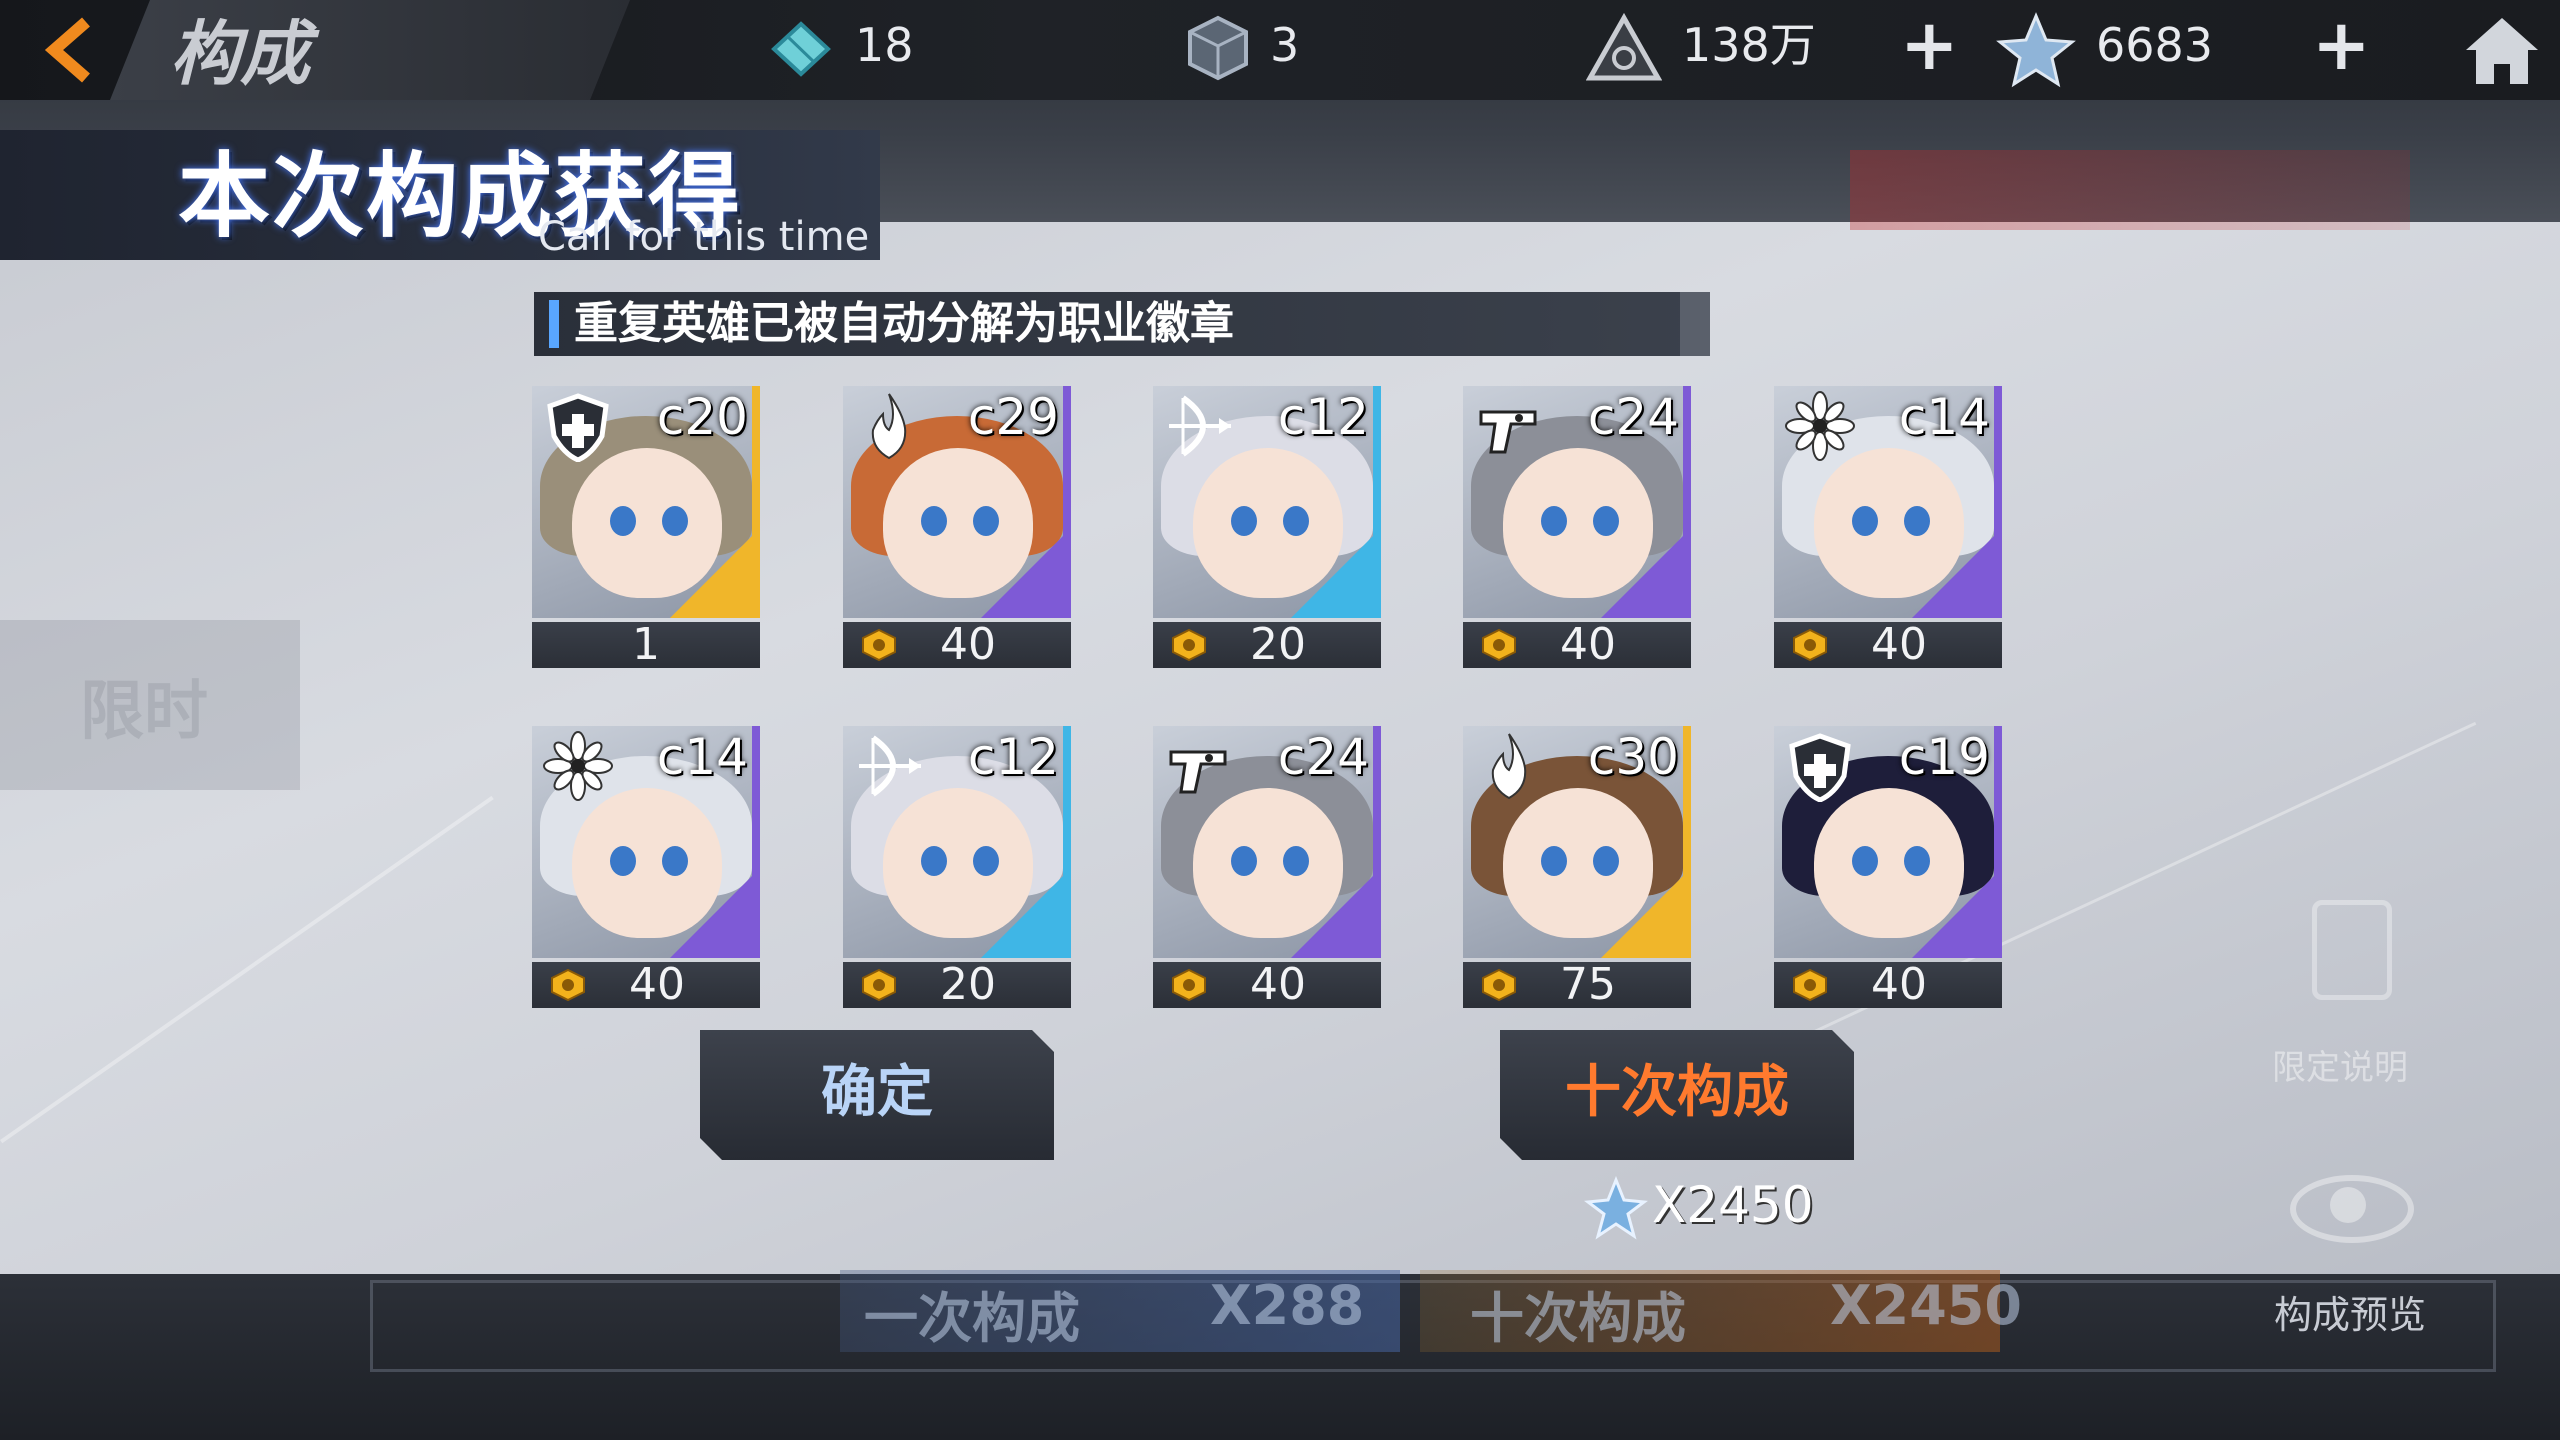 This screenshot has height=1440, width=2560. What do you see at coordinates (1944, 757) in the screenshot?
I see `hero-code: c19` at bounding box center [1944, 757].